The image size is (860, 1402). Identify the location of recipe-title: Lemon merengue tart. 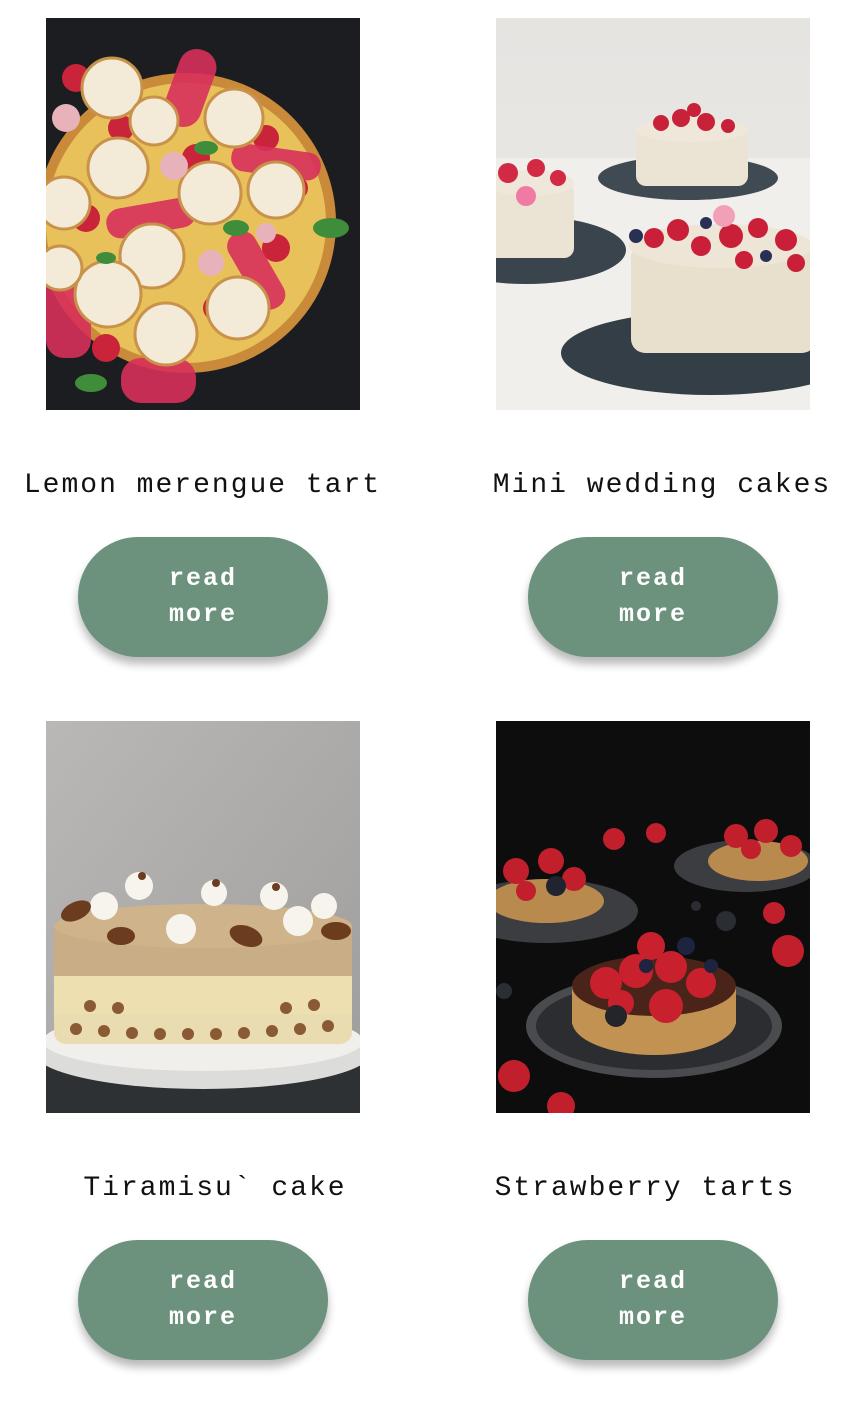
(202, 485).